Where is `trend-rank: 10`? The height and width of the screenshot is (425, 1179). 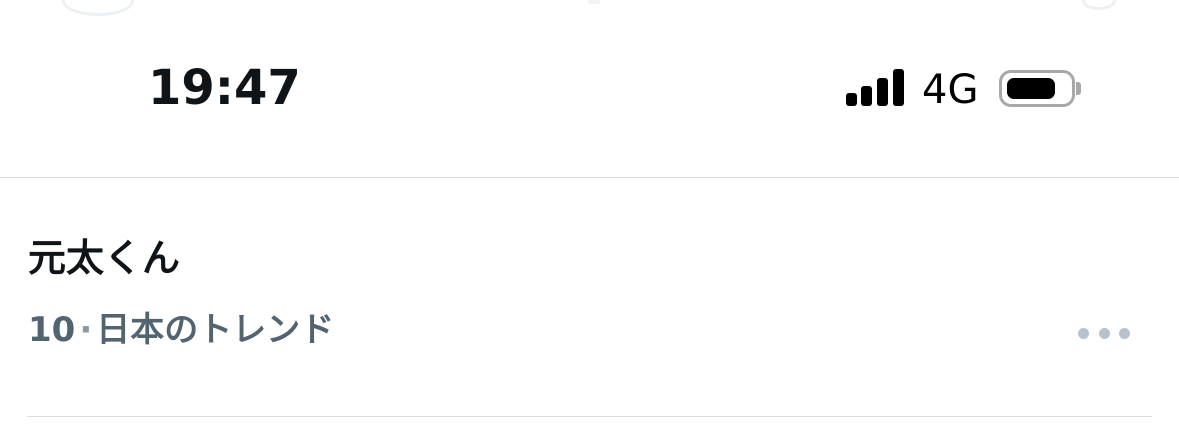 trend-rank: 10 is located at coordinates (52, 330).